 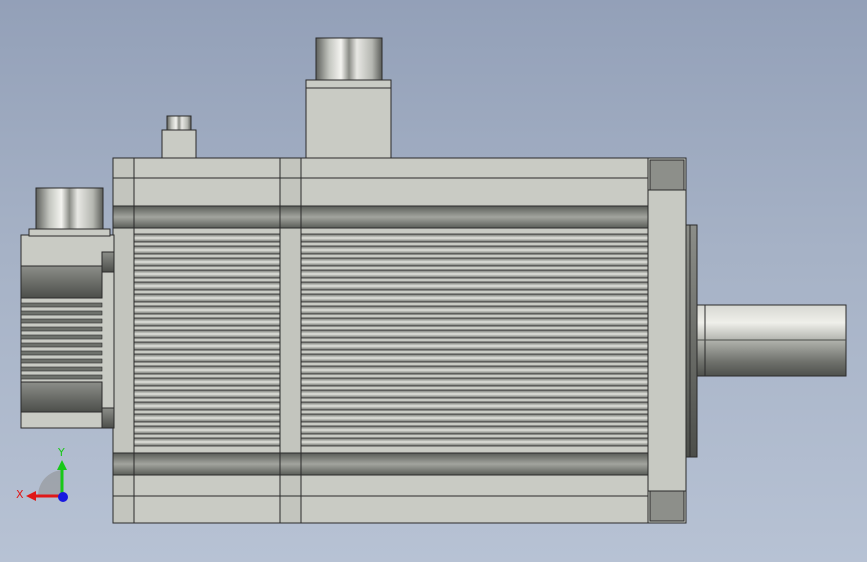 I want to click on power-connector, so click(x=348, y=98).